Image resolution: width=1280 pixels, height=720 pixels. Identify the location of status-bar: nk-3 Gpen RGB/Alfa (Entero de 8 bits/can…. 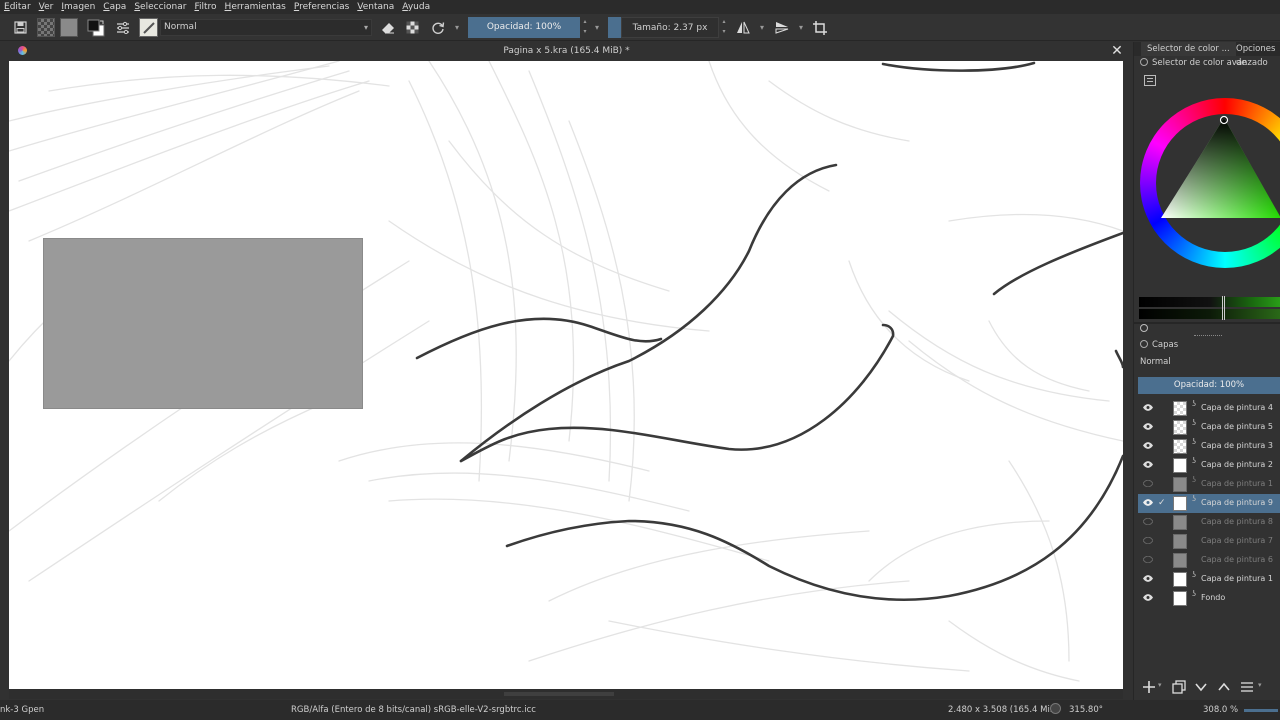
(640, 710).